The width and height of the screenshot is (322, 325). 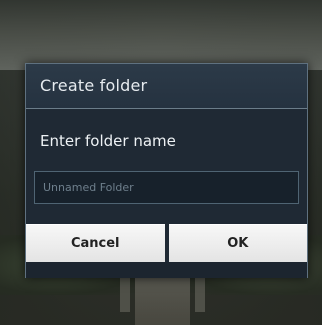 What do you see at coordinates (237, 243) in the screenshot?
I see `ok-button: OK` at bounding box center [237, 243].